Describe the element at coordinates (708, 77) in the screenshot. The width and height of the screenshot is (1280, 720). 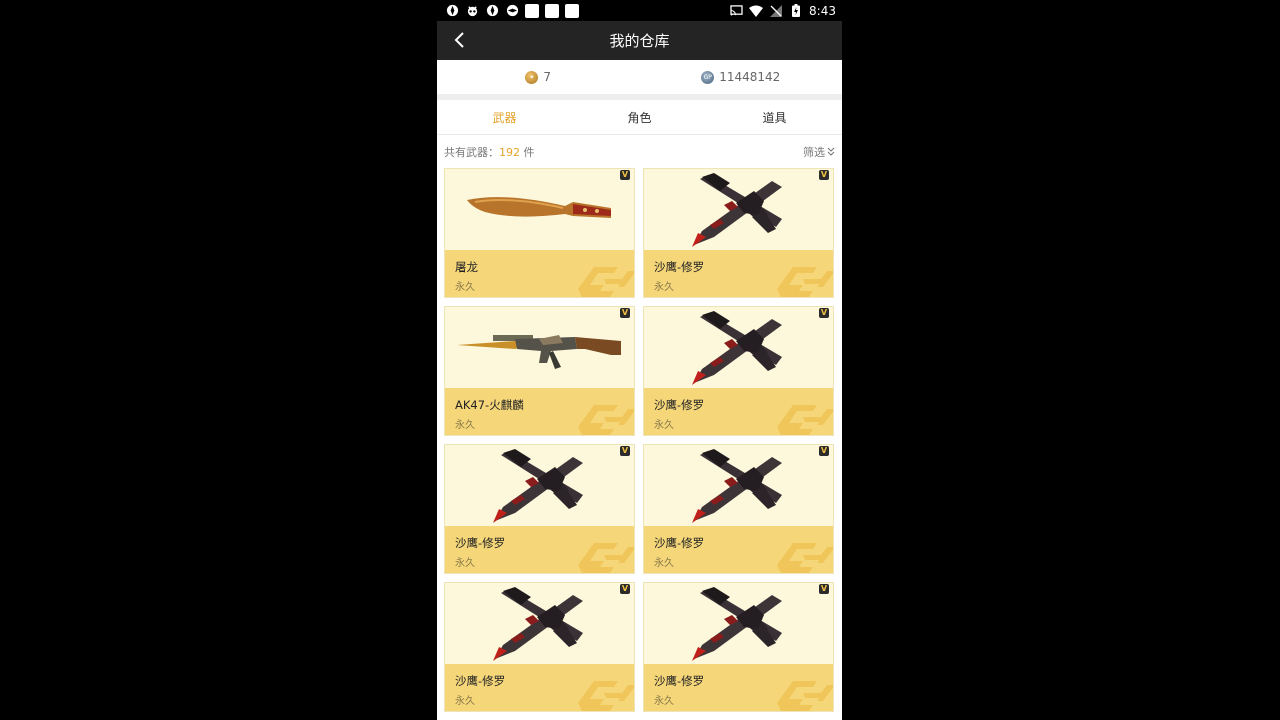
I see `gp-coin-icon: GP` at that location.